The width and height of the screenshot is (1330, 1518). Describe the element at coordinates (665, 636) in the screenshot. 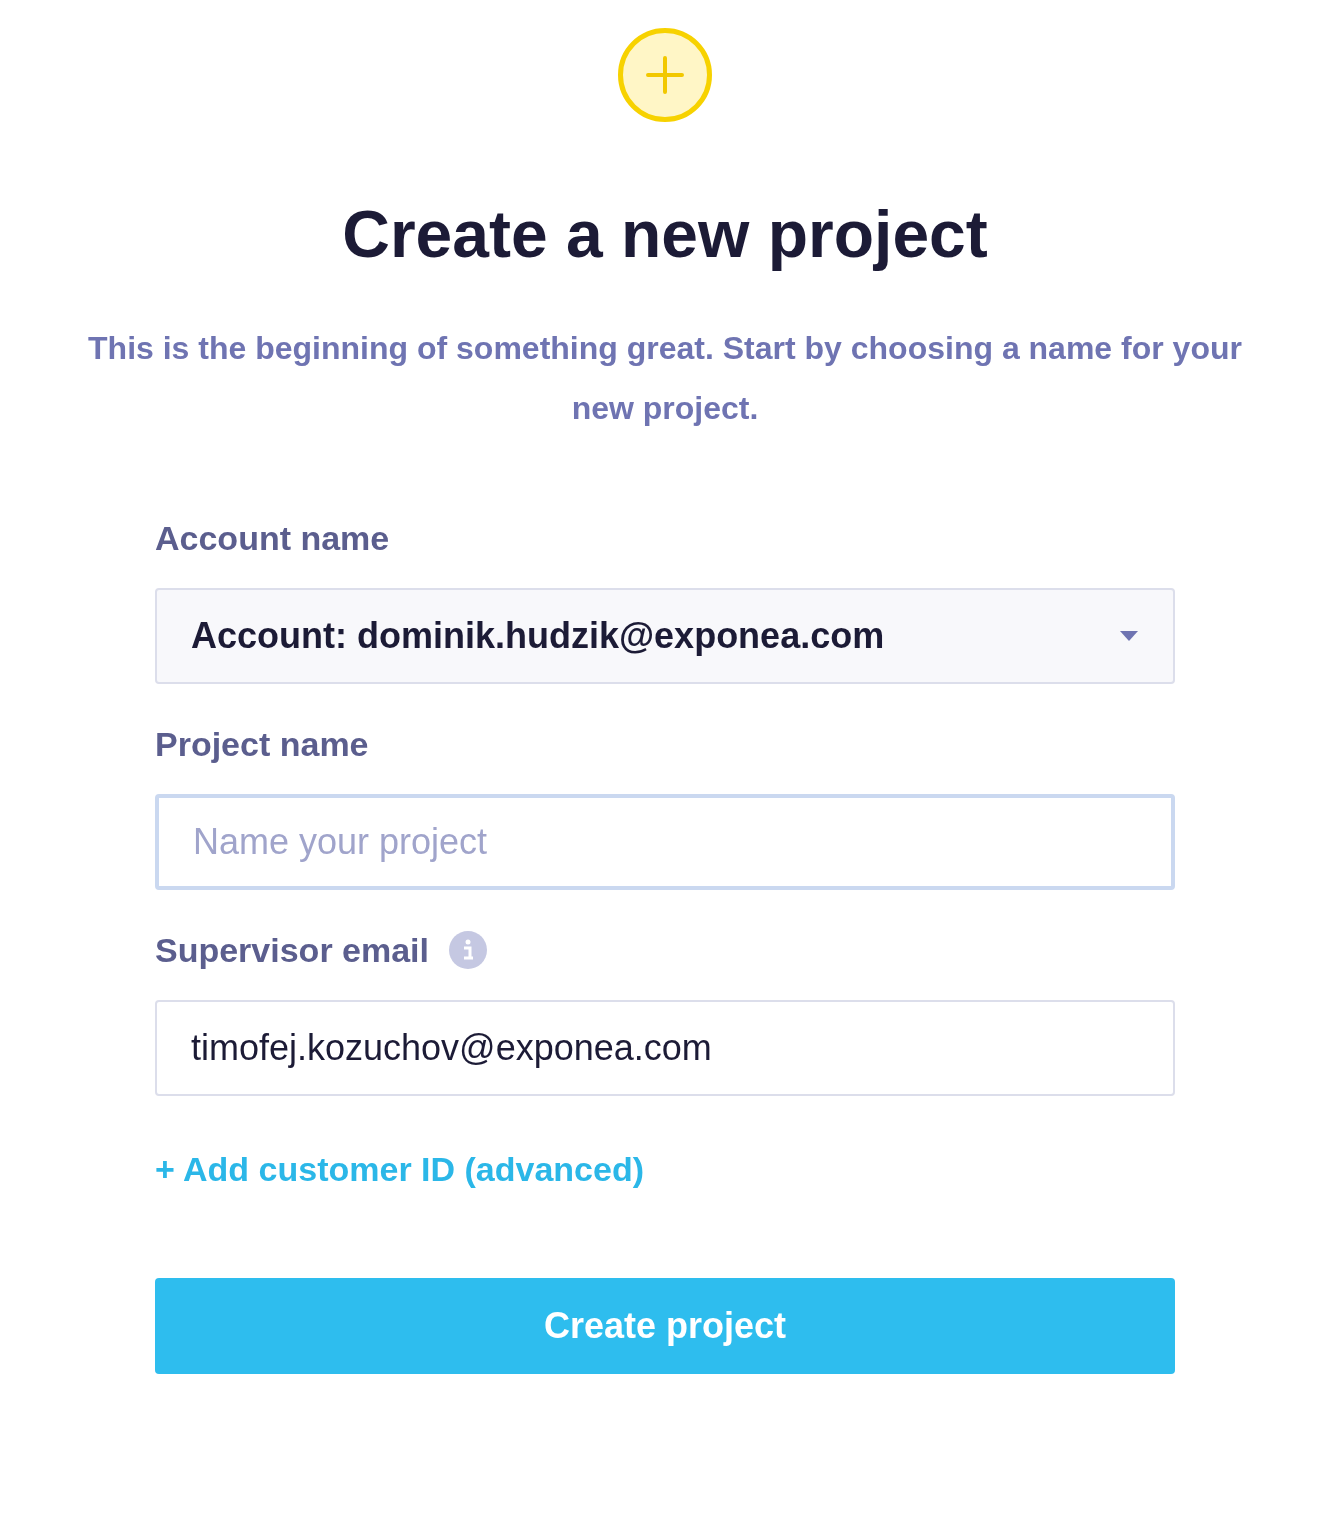

I see `account-dropdown: Account: dominik.hudzik@exponea.com` at that location.